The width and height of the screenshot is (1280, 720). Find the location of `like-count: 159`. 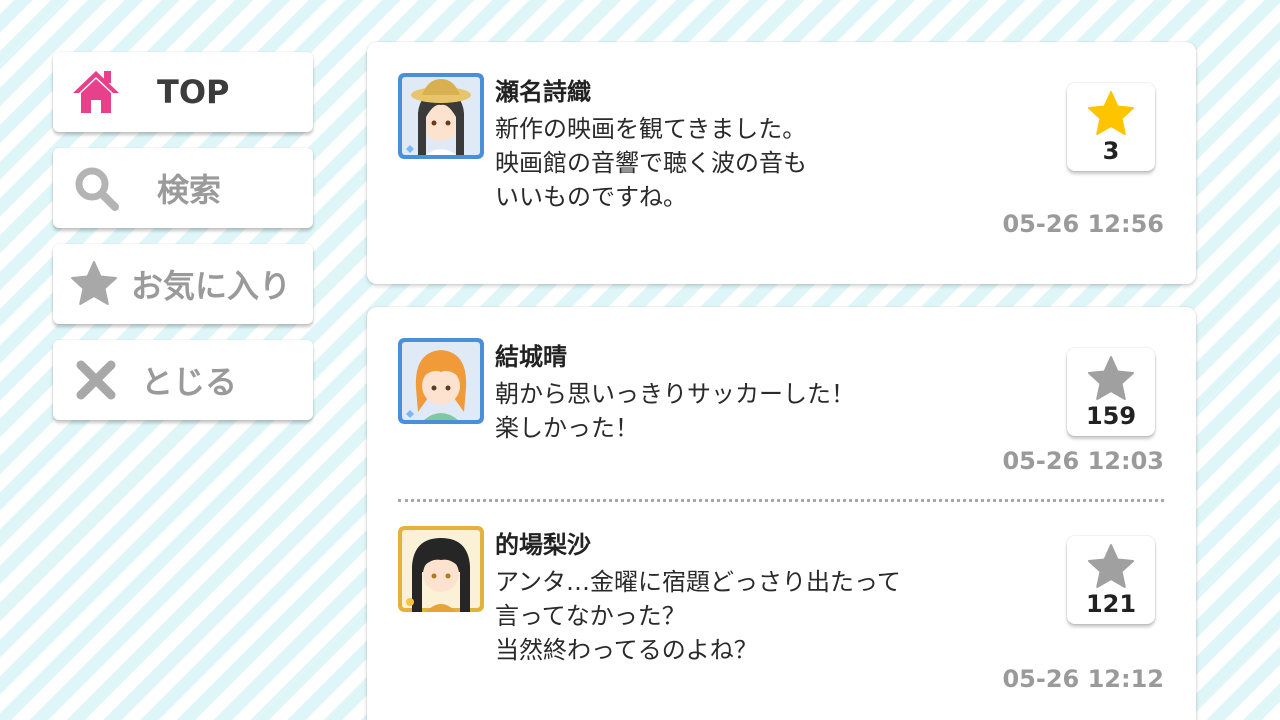

like-count: 159 is located at coordinates (1111, 416).